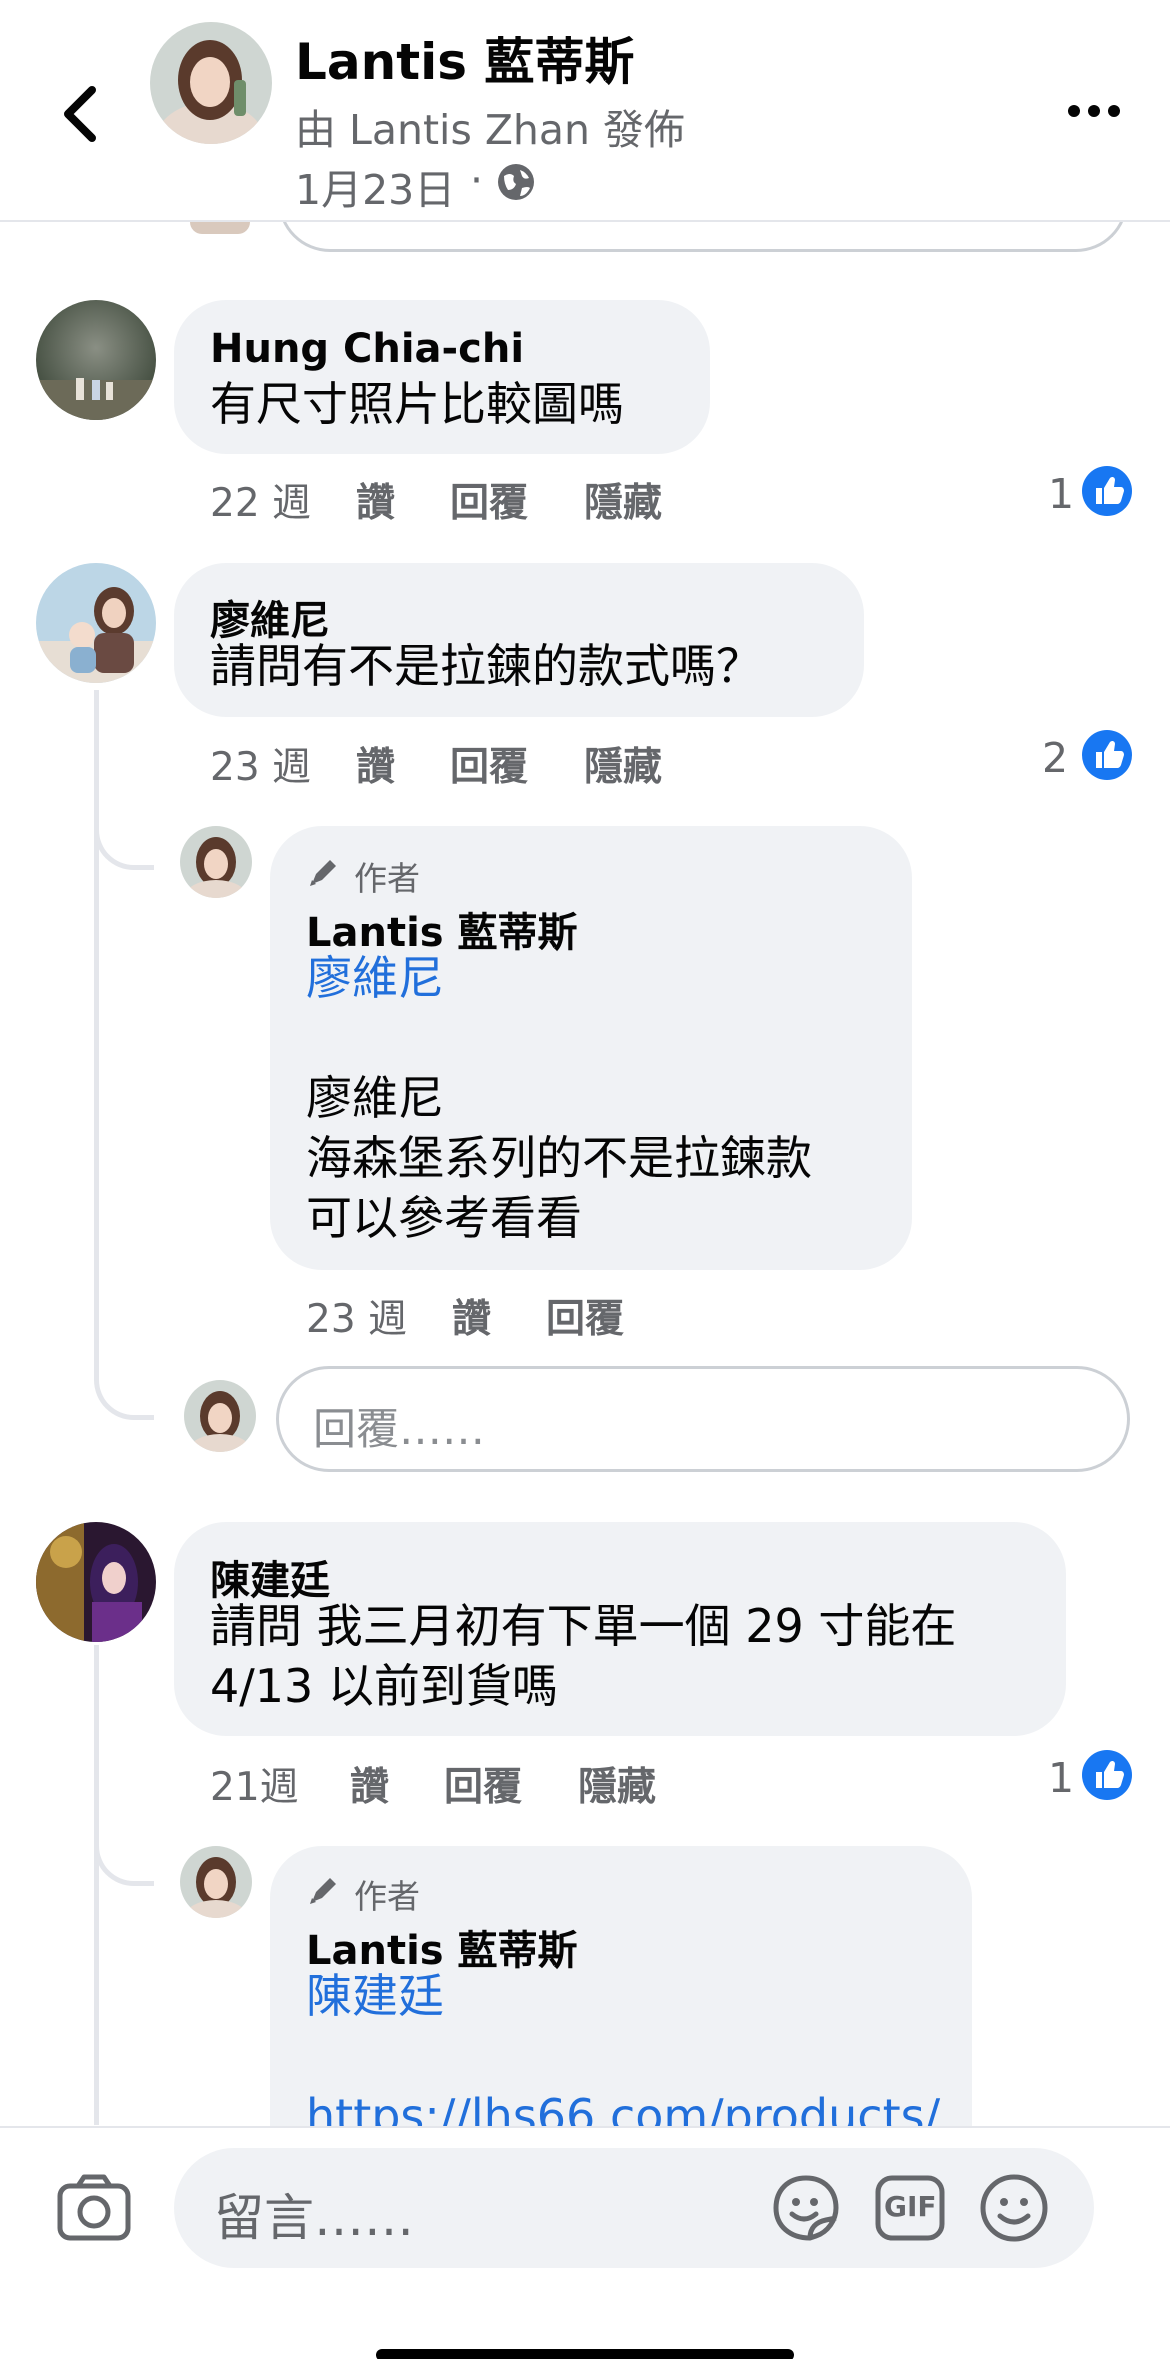 The image size is (1170, 2359). I want to click on camera-button, so click(94, 2207).